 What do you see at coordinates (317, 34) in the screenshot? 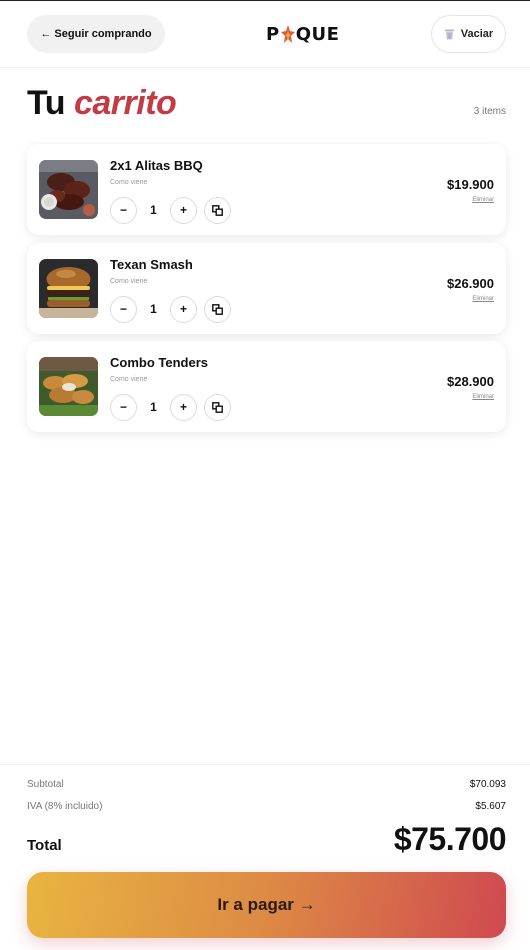
I see `logo-right-text: QUE` at bounding box center [317, 34].